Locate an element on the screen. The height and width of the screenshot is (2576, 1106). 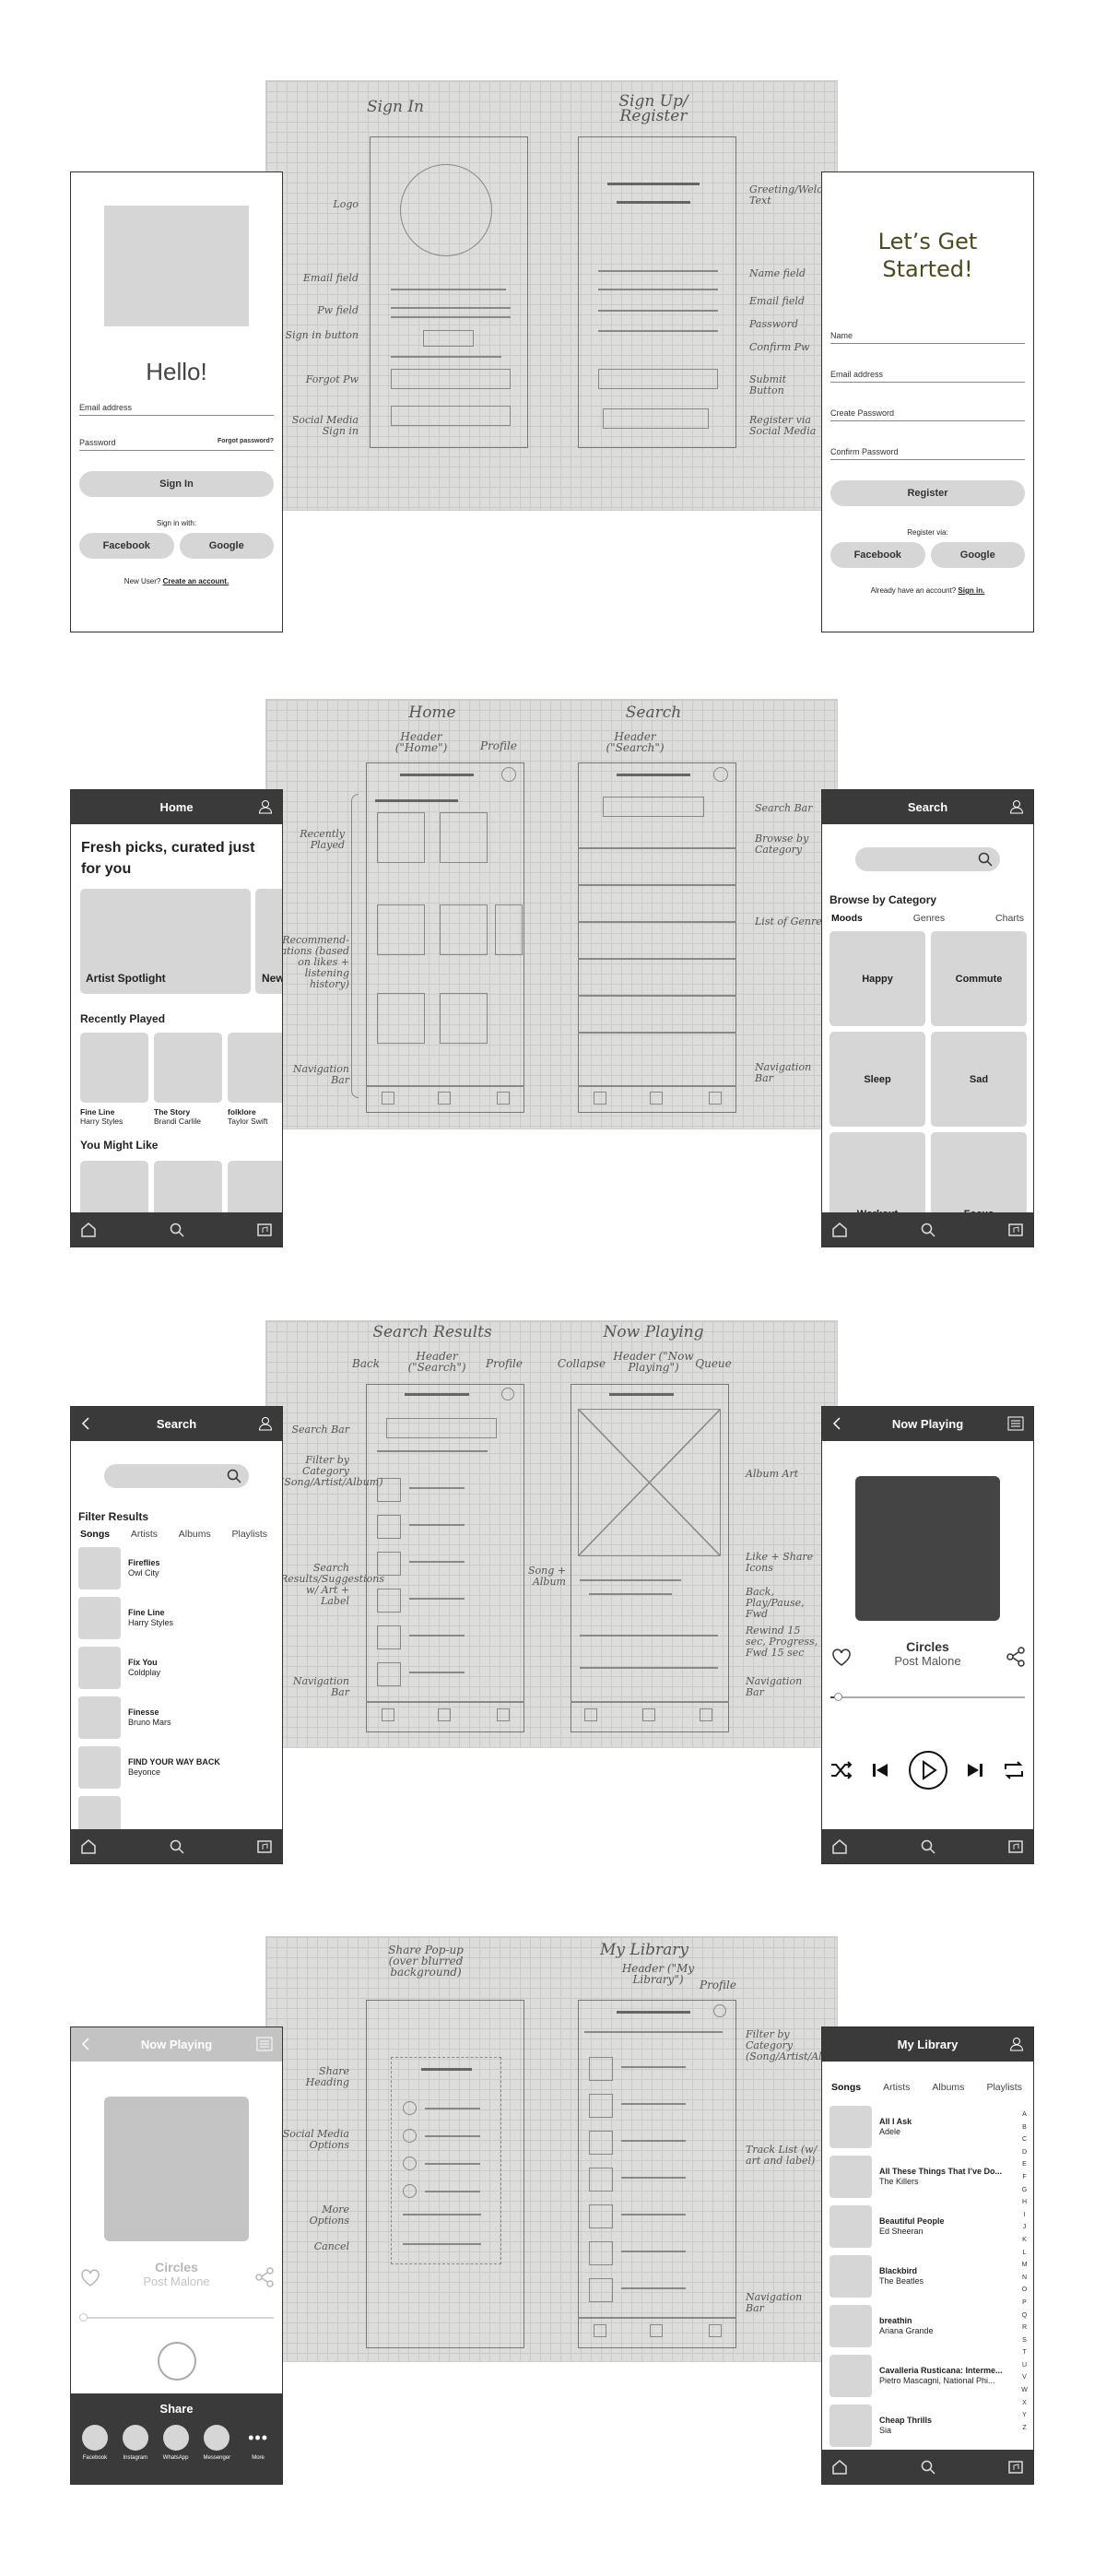
alphabet-index: ABCDEFGHIJKLMNOPQRSTUVWXYZ is located at coordinates (1024, 2271).